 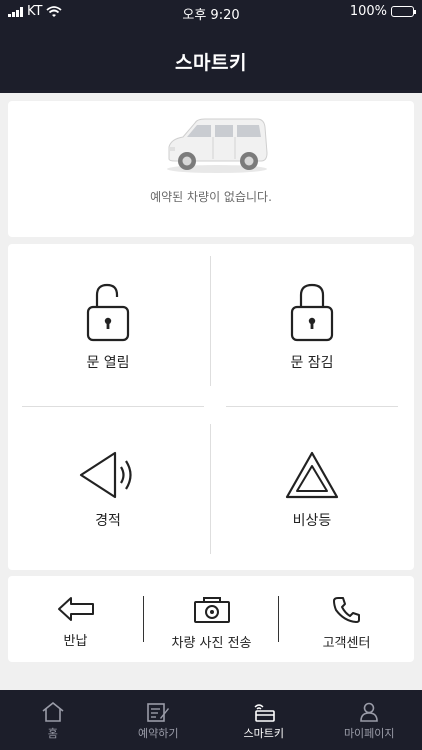 I want to click on return-label: 반납, so click(x=75, y=641).